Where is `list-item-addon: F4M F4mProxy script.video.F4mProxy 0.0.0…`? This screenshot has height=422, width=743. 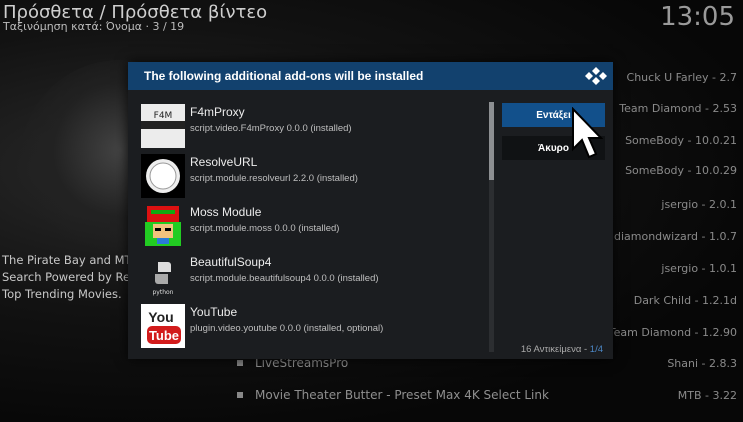
list-item-addon: F4M F4mProxy script.video.F4mProxy 0.0.0… is located at coordinates (312, 125).